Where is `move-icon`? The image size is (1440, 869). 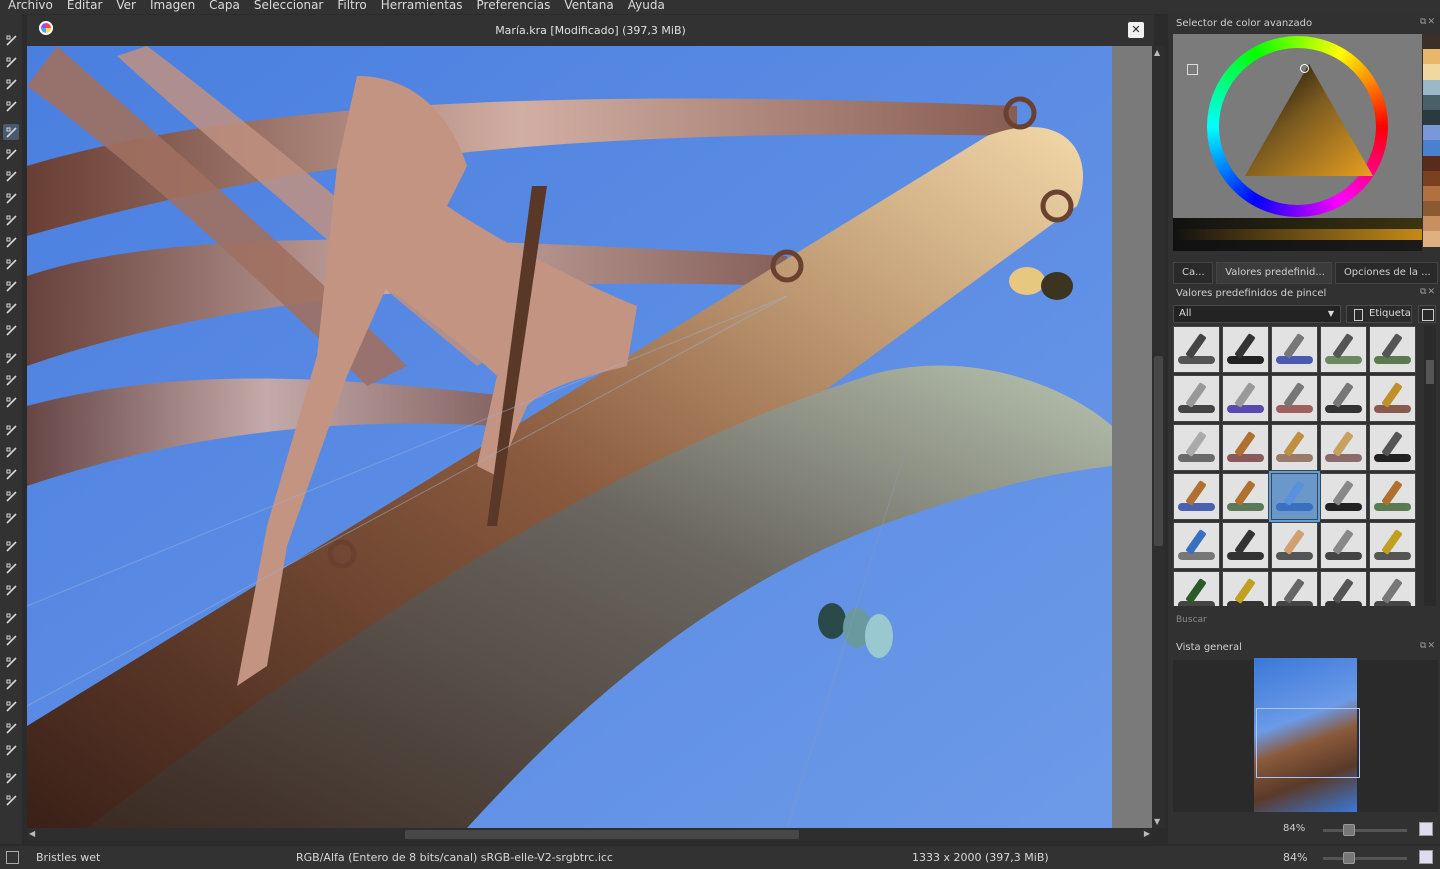 move-icon is located at coordinates (11, 380).